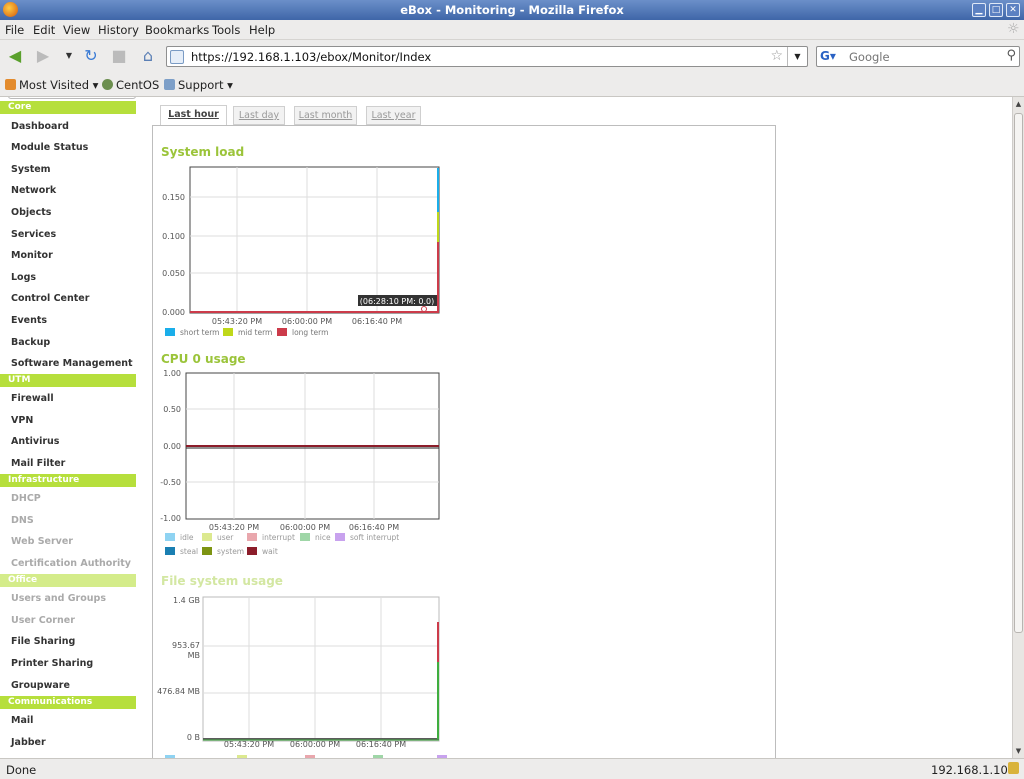 The width and height of the screenshot is (1024, 779). What do you see at coordinates (305, 527) in the screenshot?
I see `x-tick: 06:00:00 PM` at bounding box center [305, 527].